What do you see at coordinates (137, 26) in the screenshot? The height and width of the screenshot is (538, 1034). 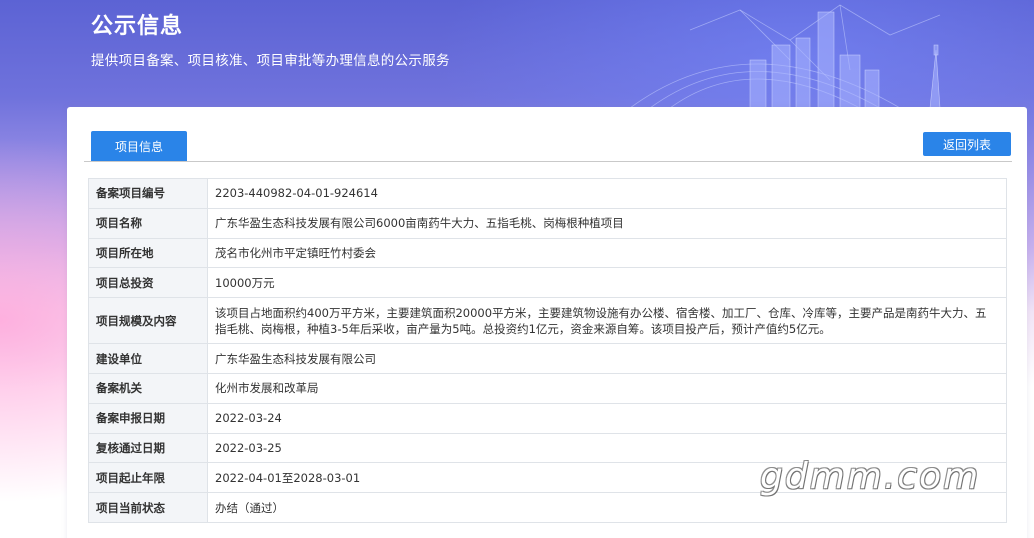 I see `page-title: 公示信息` at bounding box center [137, 26].